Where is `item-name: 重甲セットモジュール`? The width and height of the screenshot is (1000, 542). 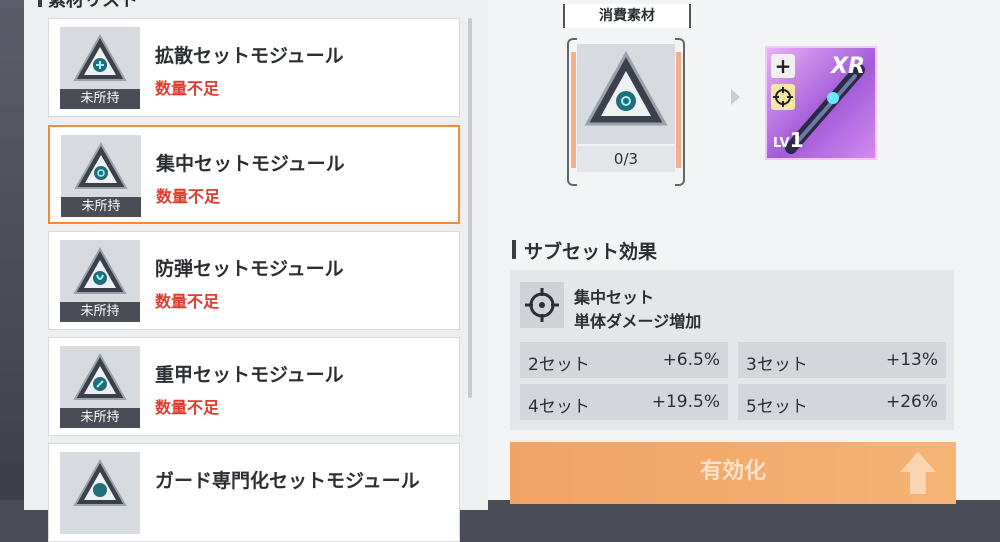
item-name: 重甲セットモジュール is located at coordinates (249, 375).